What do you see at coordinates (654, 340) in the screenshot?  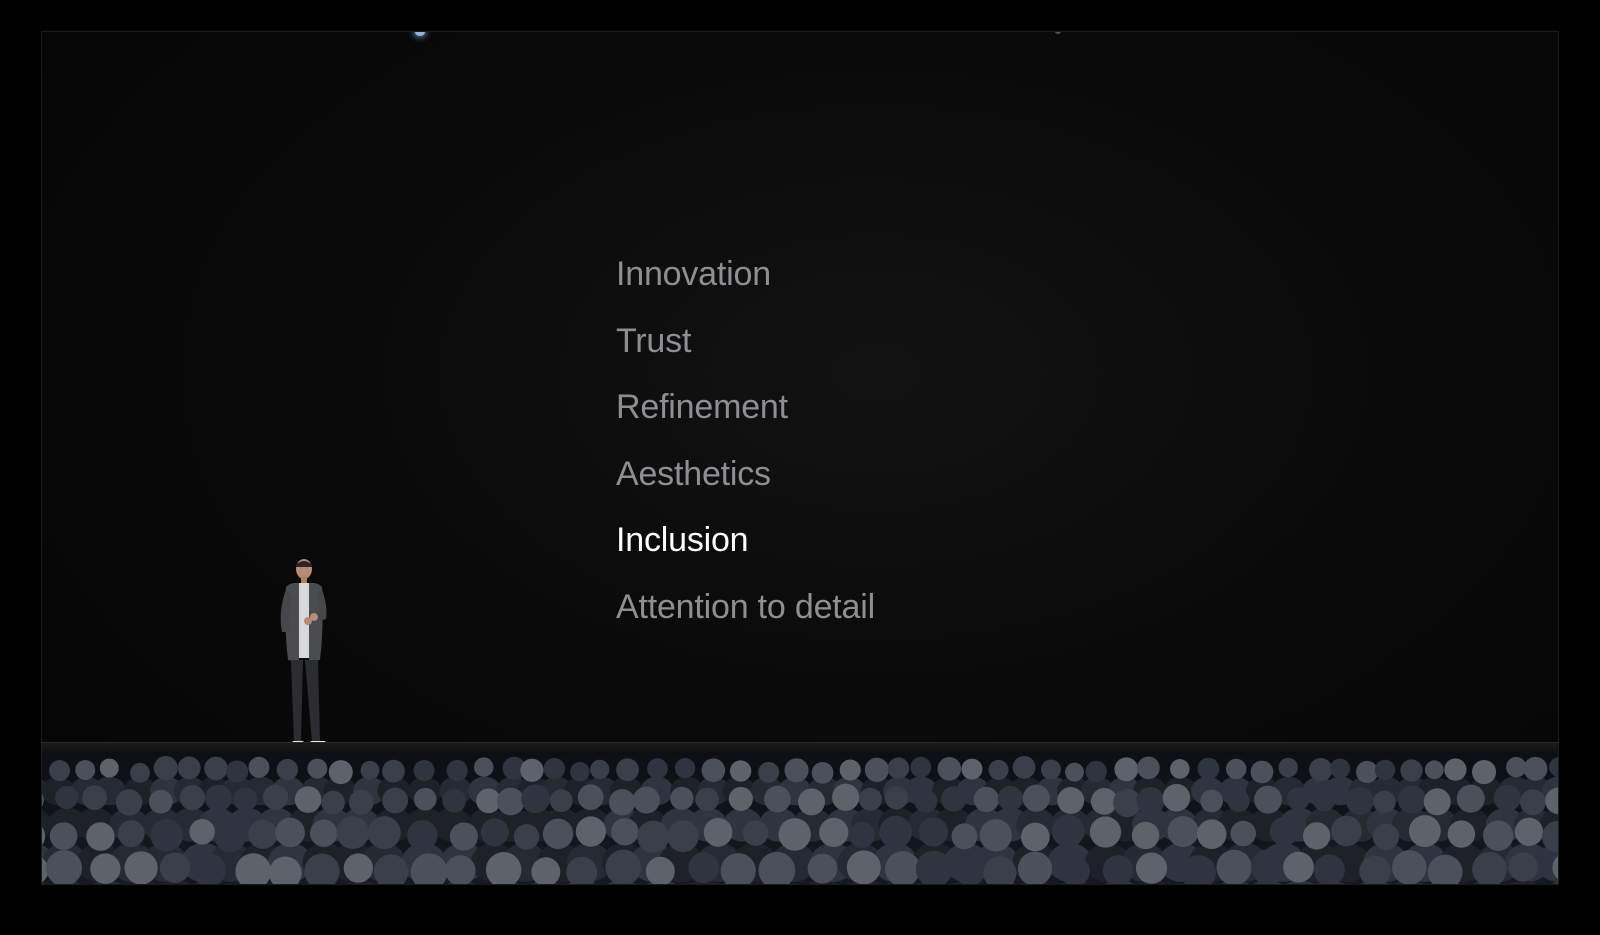 I see `value-trust: Trust` at bounding box center [654, 340].